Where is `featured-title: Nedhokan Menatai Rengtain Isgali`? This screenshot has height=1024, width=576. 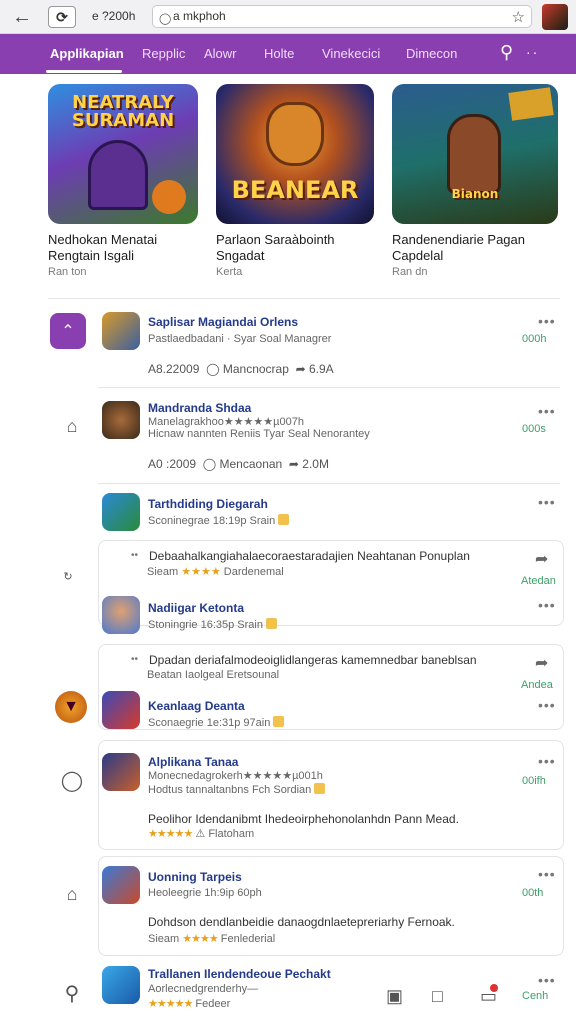 featured-title: Nedhokan Menatai Rengtain Isgali is located at coordinates (103, 247).